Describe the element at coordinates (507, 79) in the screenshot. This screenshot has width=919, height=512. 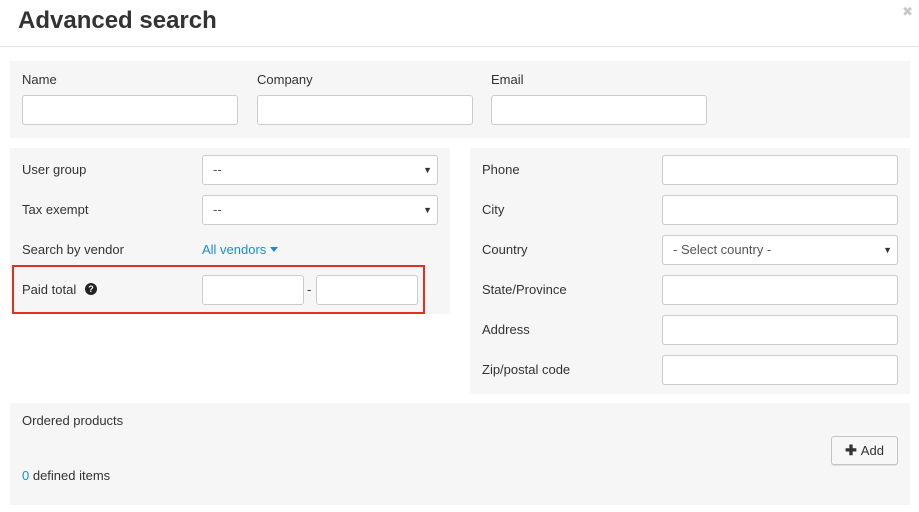
I see `email-label: Email` at that location.